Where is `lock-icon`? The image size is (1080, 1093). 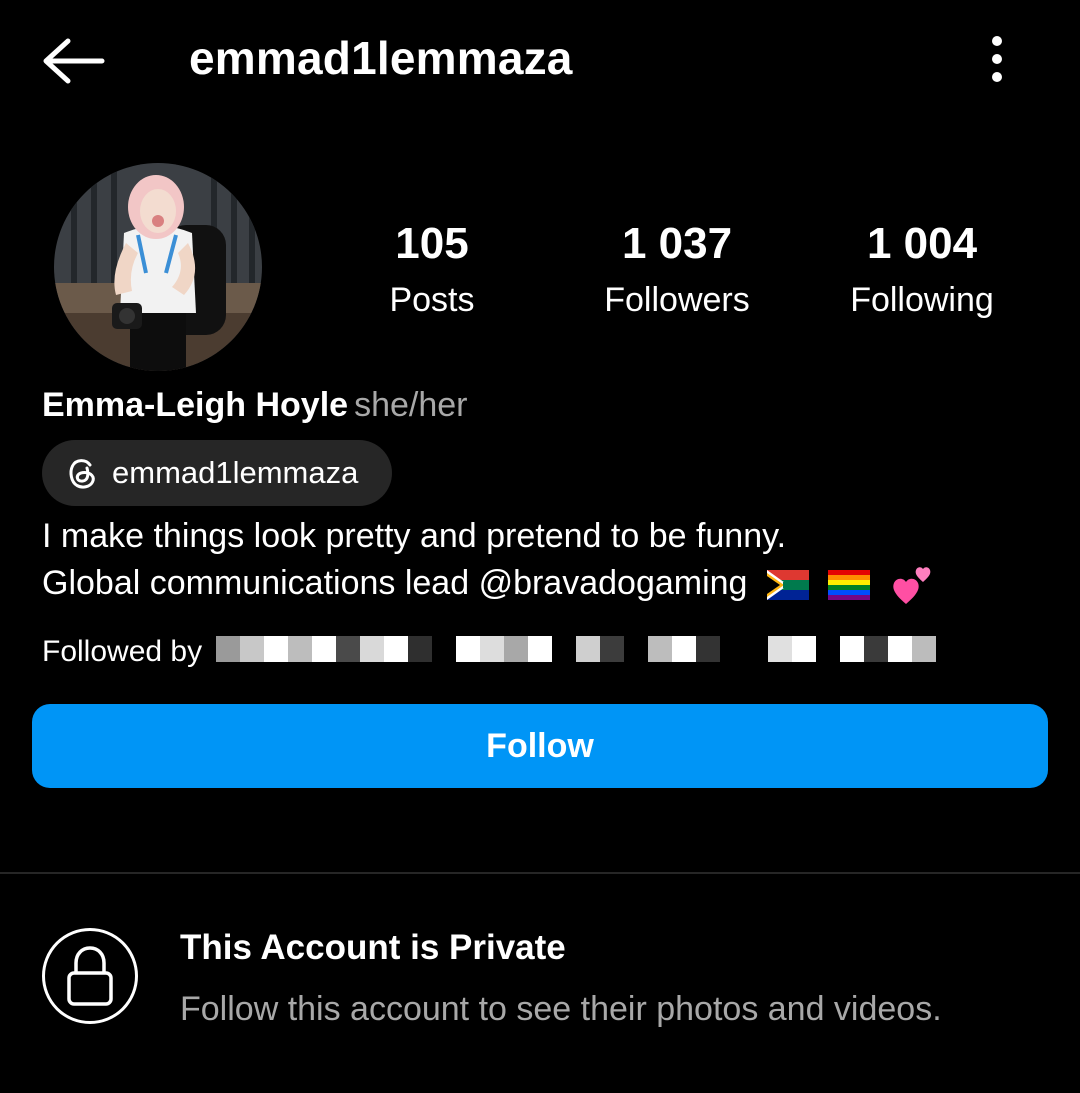
lock-icon is located at coordinates (90, 976).